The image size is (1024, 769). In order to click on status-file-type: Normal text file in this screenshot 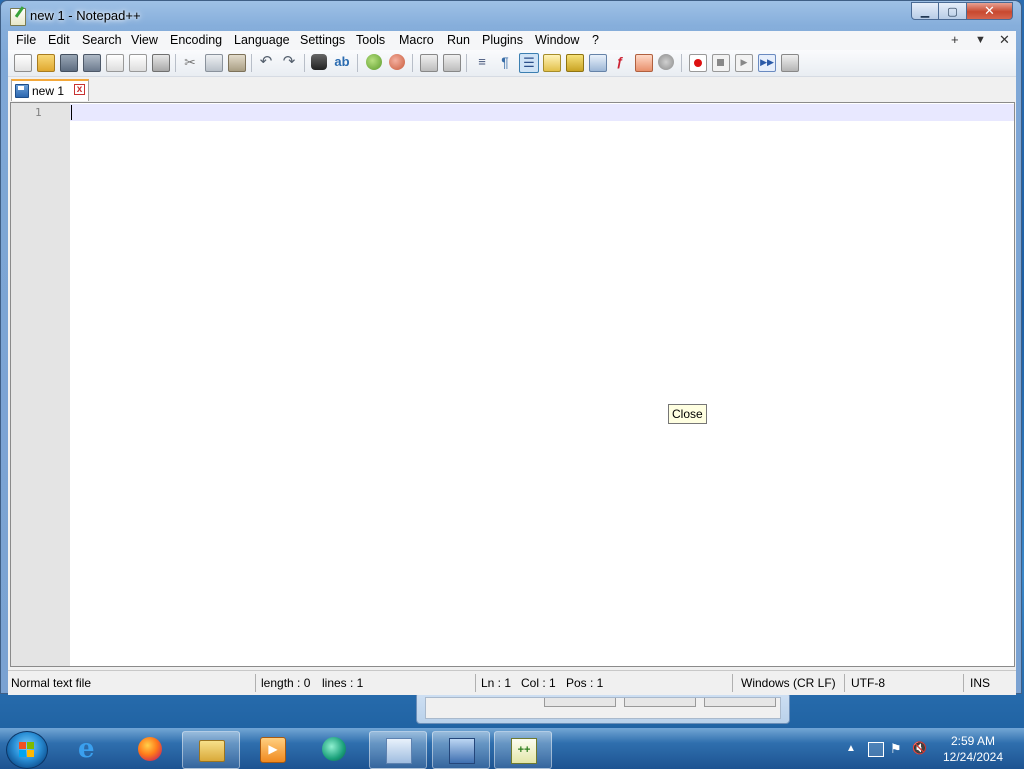, I will do `click(51, 683)`.